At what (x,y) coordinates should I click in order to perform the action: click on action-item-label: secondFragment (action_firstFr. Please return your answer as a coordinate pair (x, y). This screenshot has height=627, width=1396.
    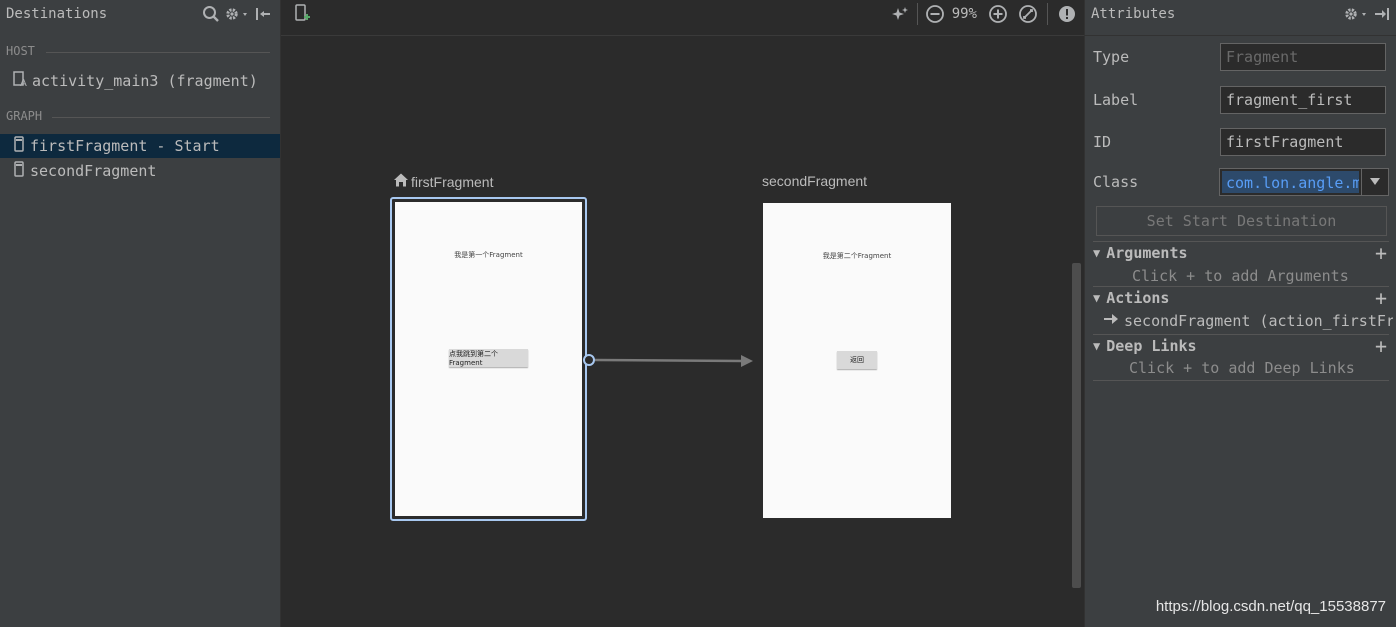
    Looking at the image, I should click on (1258, 321).